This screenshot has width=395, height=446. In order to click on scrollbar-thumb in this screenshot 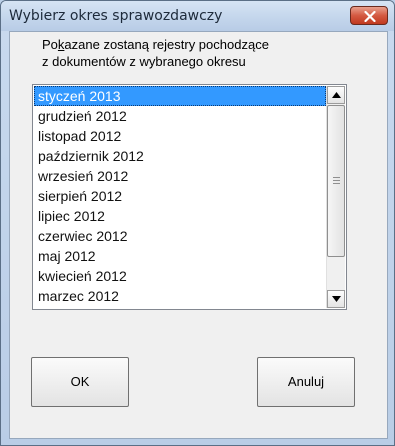, I will do `click(336, 181)`.